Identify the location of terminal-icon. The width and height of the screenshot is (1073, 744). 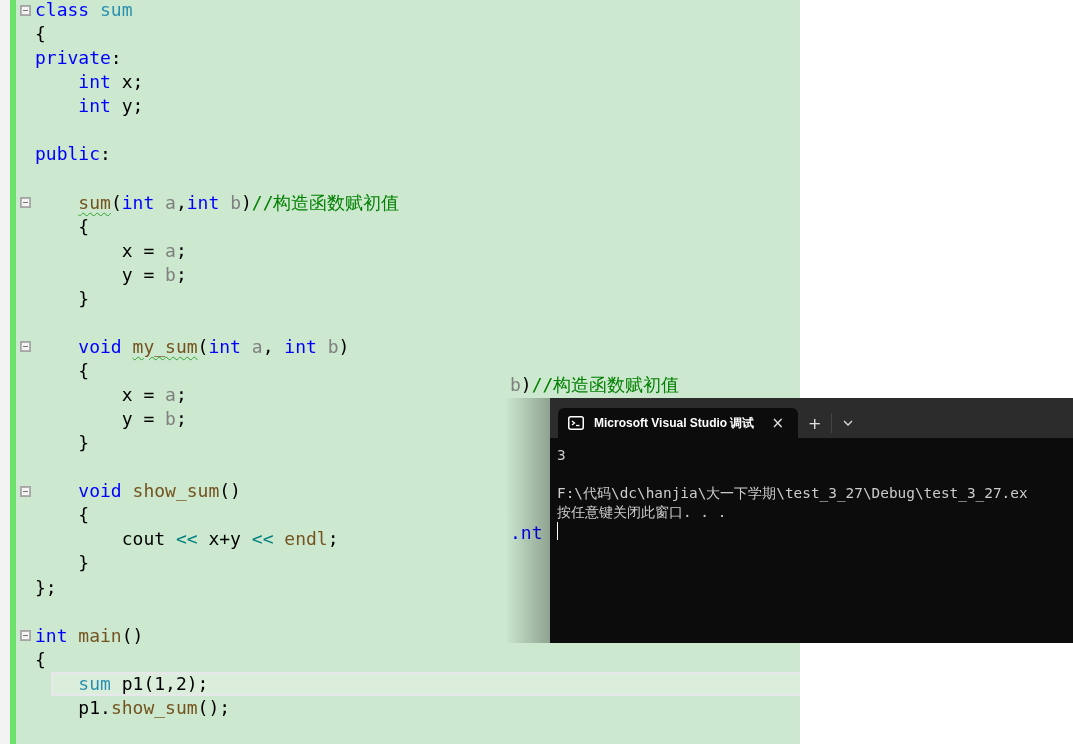
(576, 423).